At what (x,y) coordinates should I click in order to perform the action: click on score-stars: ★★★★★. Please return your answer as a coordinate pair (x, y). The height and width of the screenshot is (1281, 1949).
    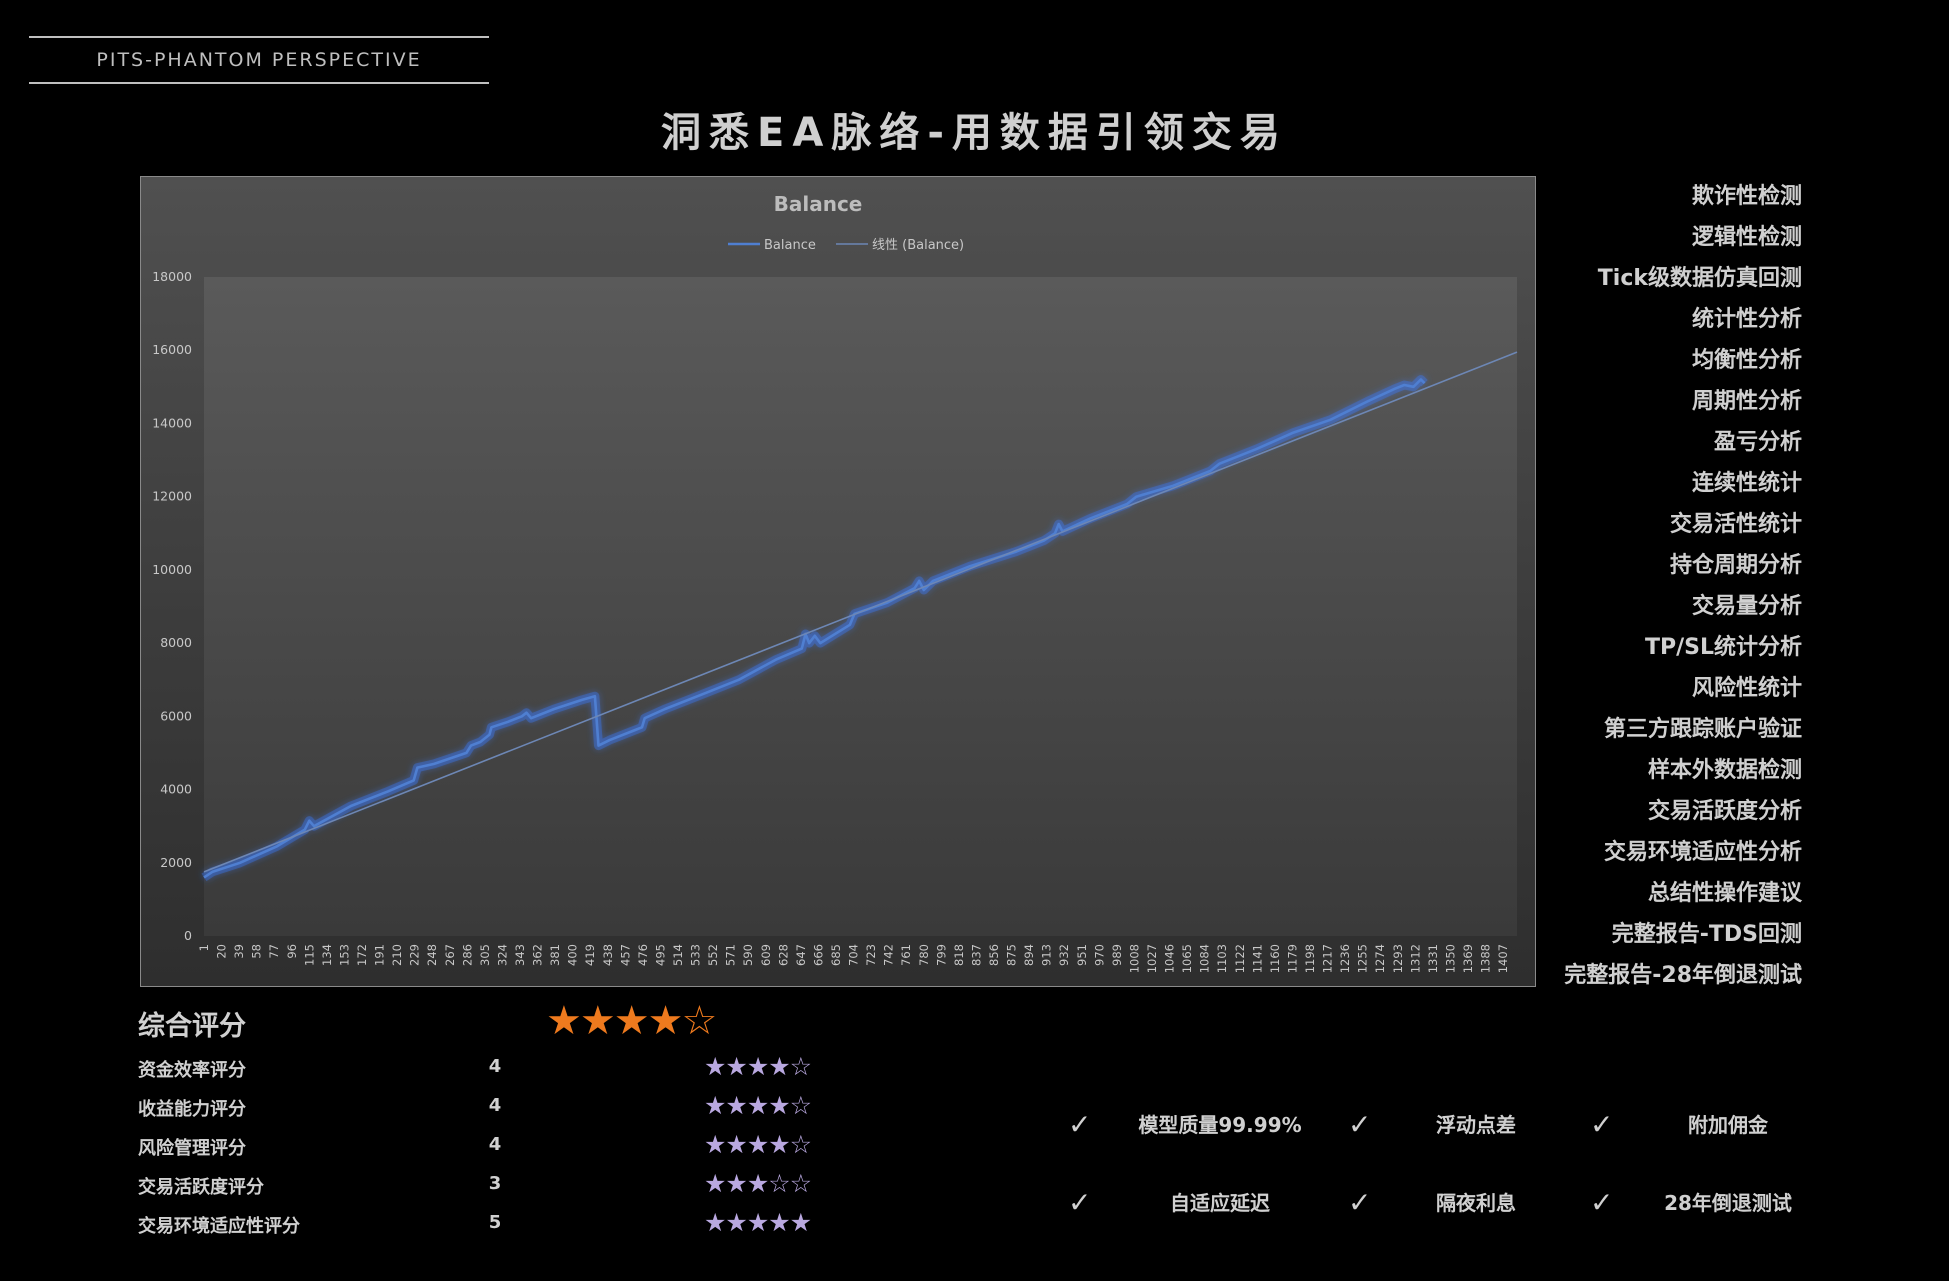
    Looking at the image, I should click on (758, 1222).